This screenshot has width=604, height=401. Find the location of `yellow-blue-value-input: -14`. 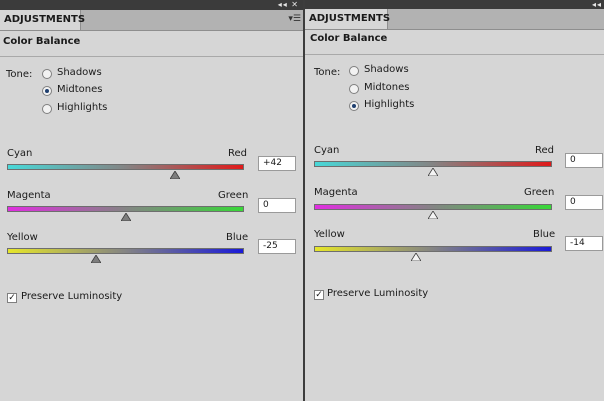

yellow-blue-value-input: -14 is located at coordinates (584, 243).